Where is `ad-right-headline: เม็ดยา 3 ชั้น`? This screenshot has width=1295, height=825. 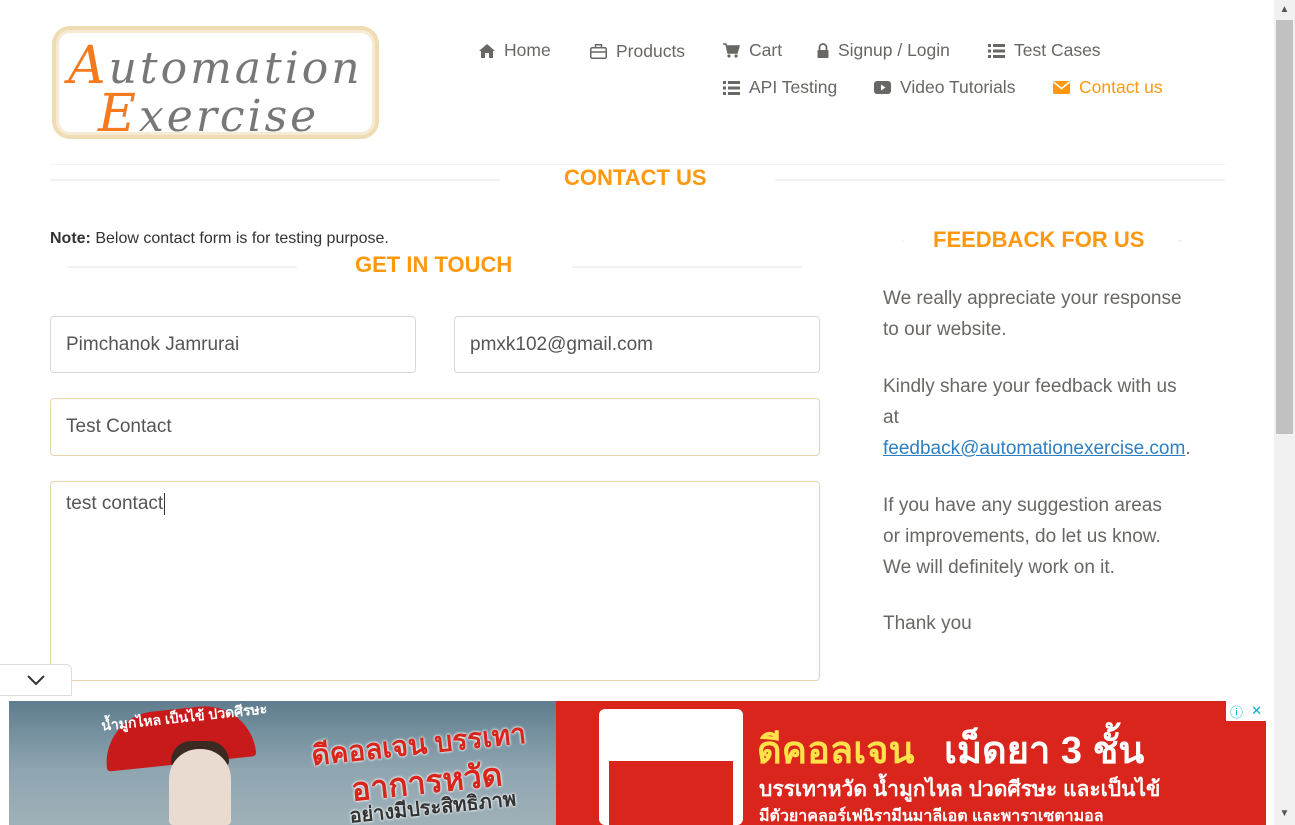 ad-right-headline: เม็ดยา 3 ชั้น is located at coordinates (1044, 751).